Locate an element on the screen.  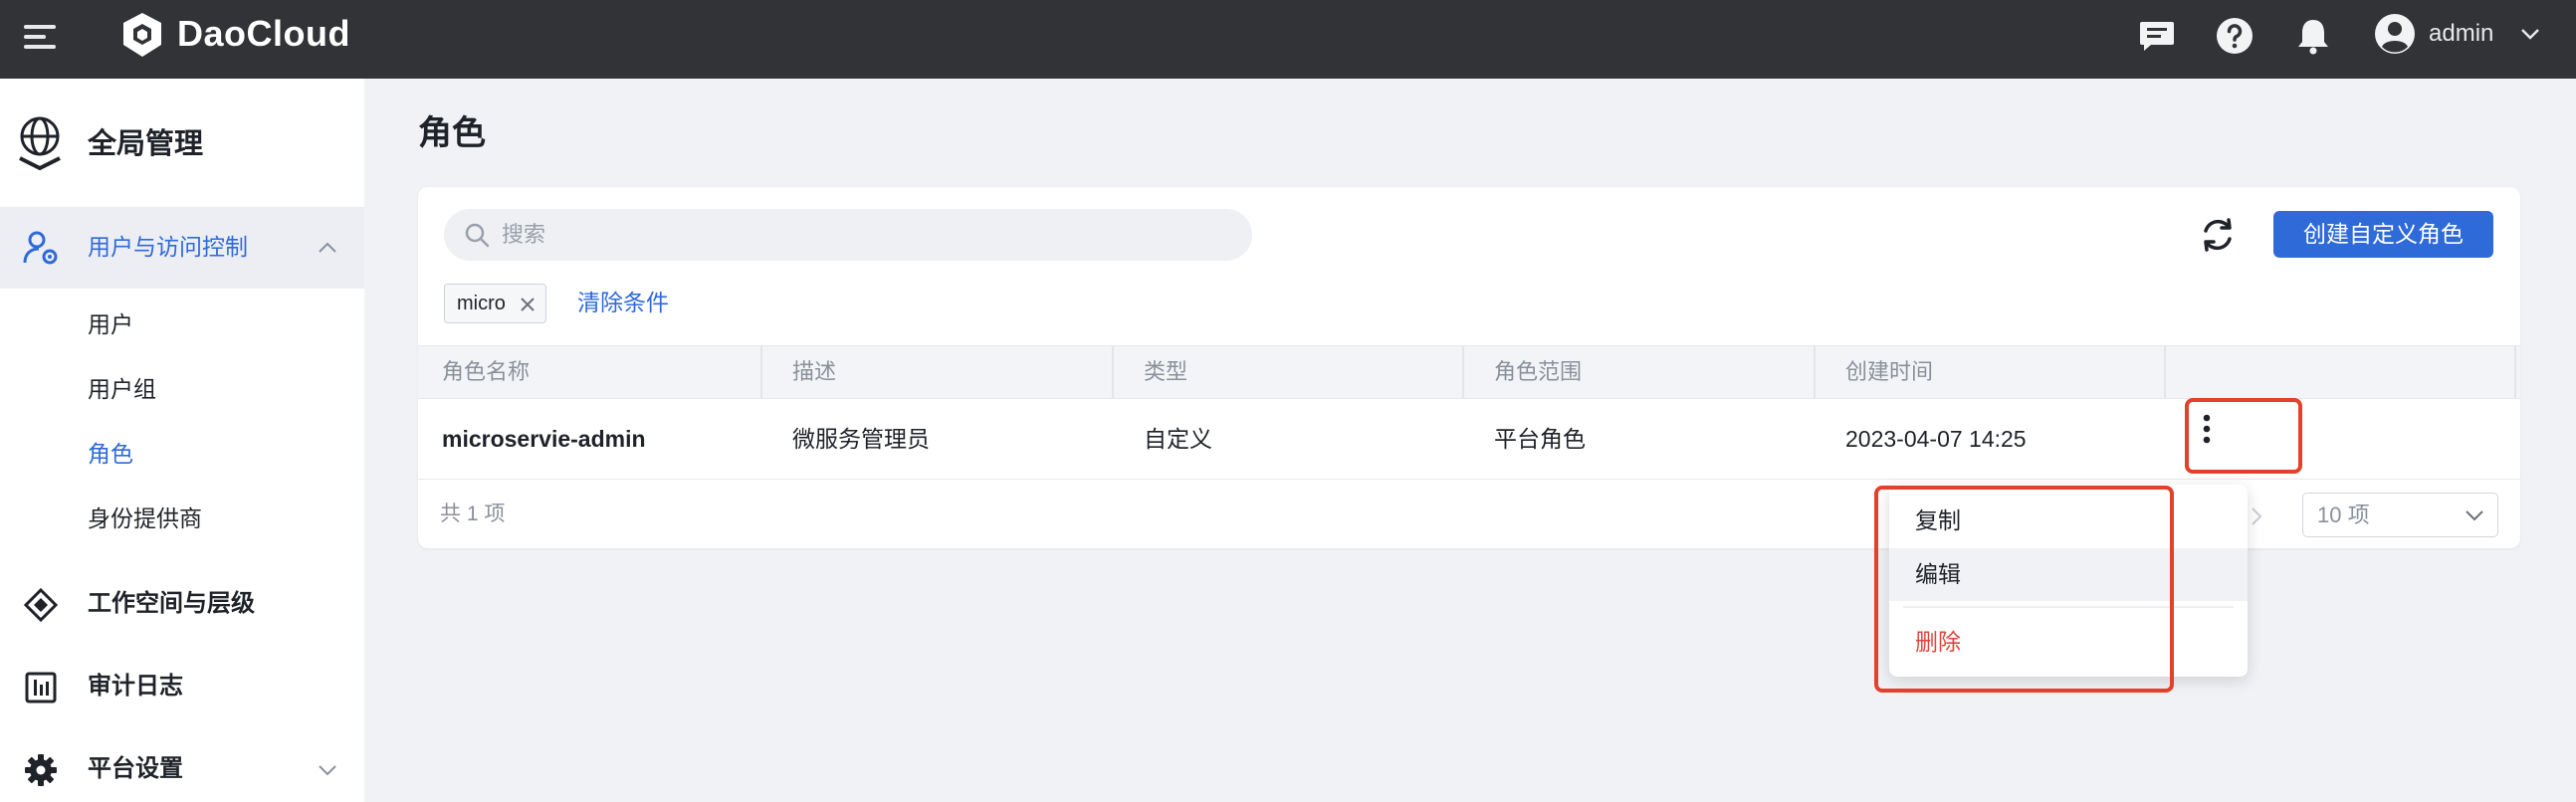
help-icon is located at coordinates (2234, 36).